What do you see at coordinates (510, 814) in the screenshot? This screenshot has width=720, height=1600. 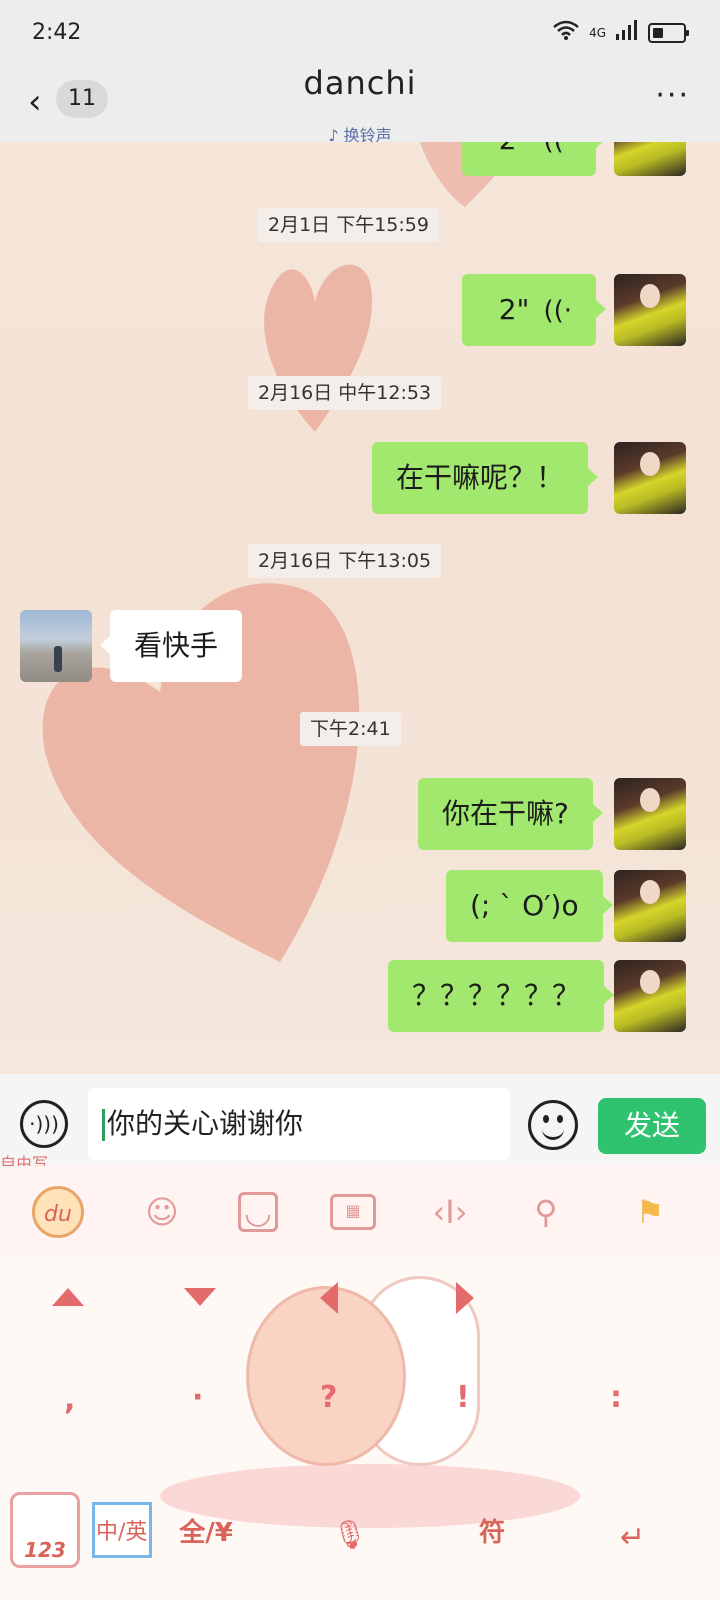 I see `text-message-bubble: 你在干嘛?` at bounding box center [510, 814].